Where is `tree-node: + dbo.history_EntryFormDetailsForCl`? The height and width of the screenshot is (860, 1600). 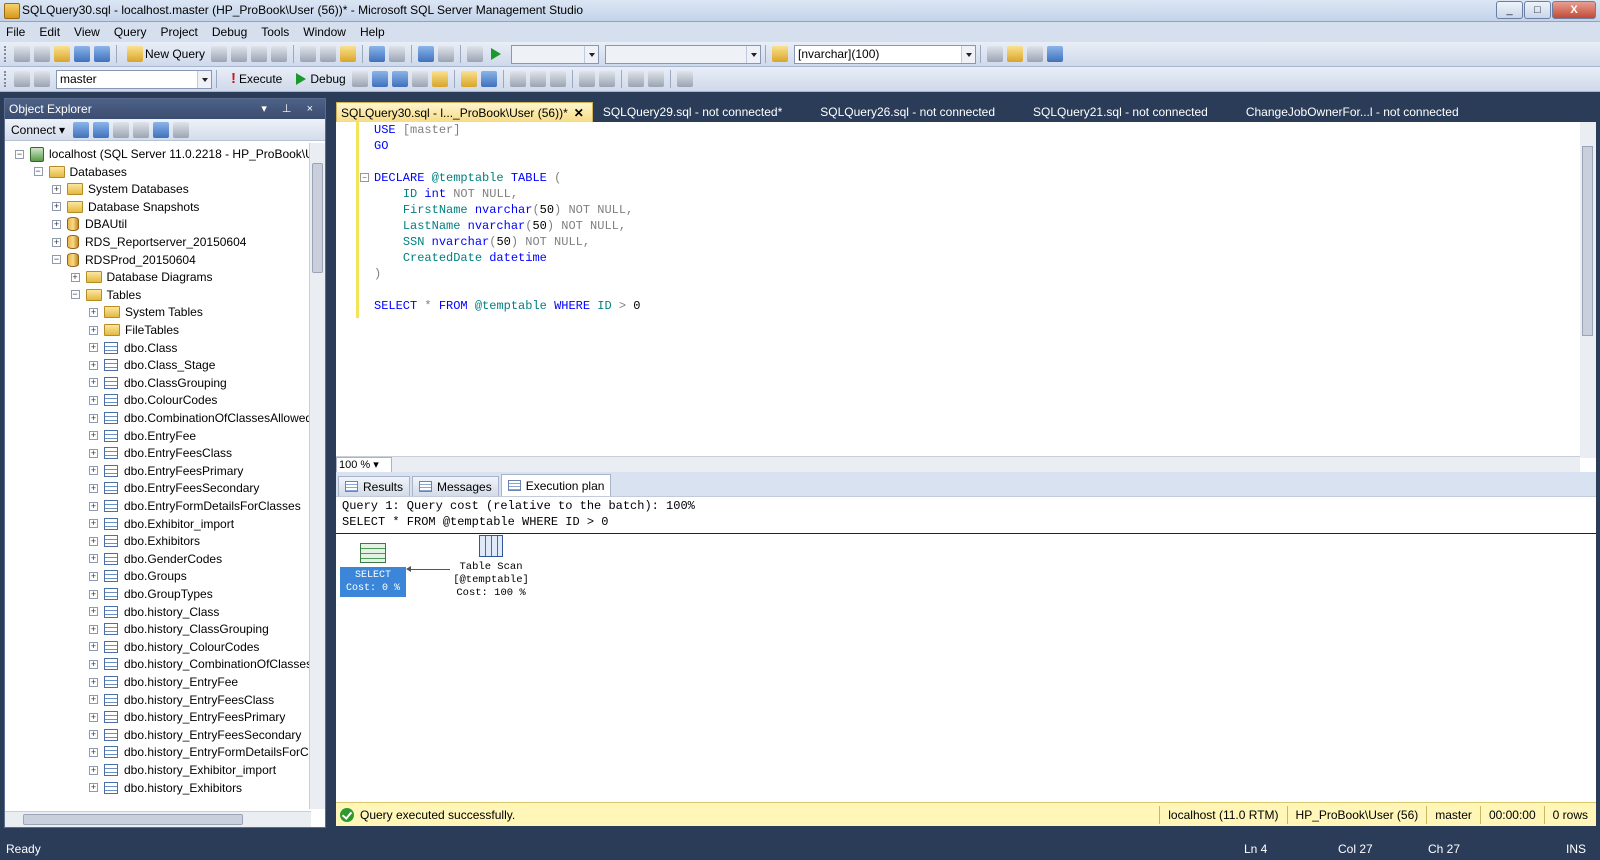 tree-node: + dbo.history_EntryFormDetailsForCl is located at coordinates (200, 752).